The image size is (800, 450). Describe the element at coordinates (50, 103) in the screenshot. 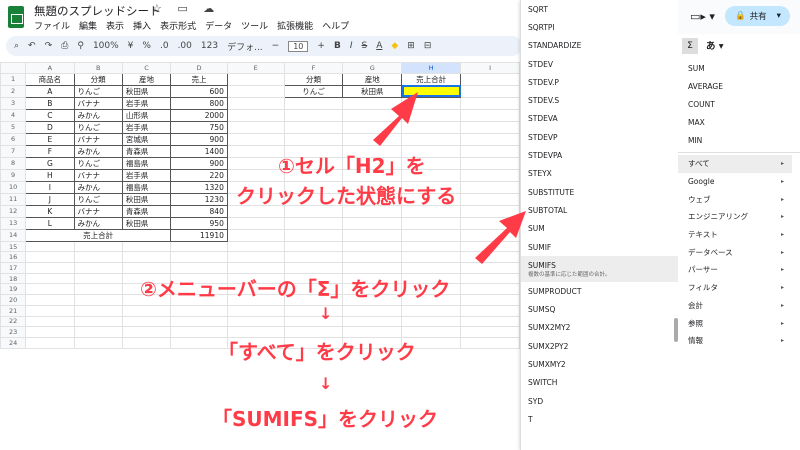

I see `cell: B` at that location.